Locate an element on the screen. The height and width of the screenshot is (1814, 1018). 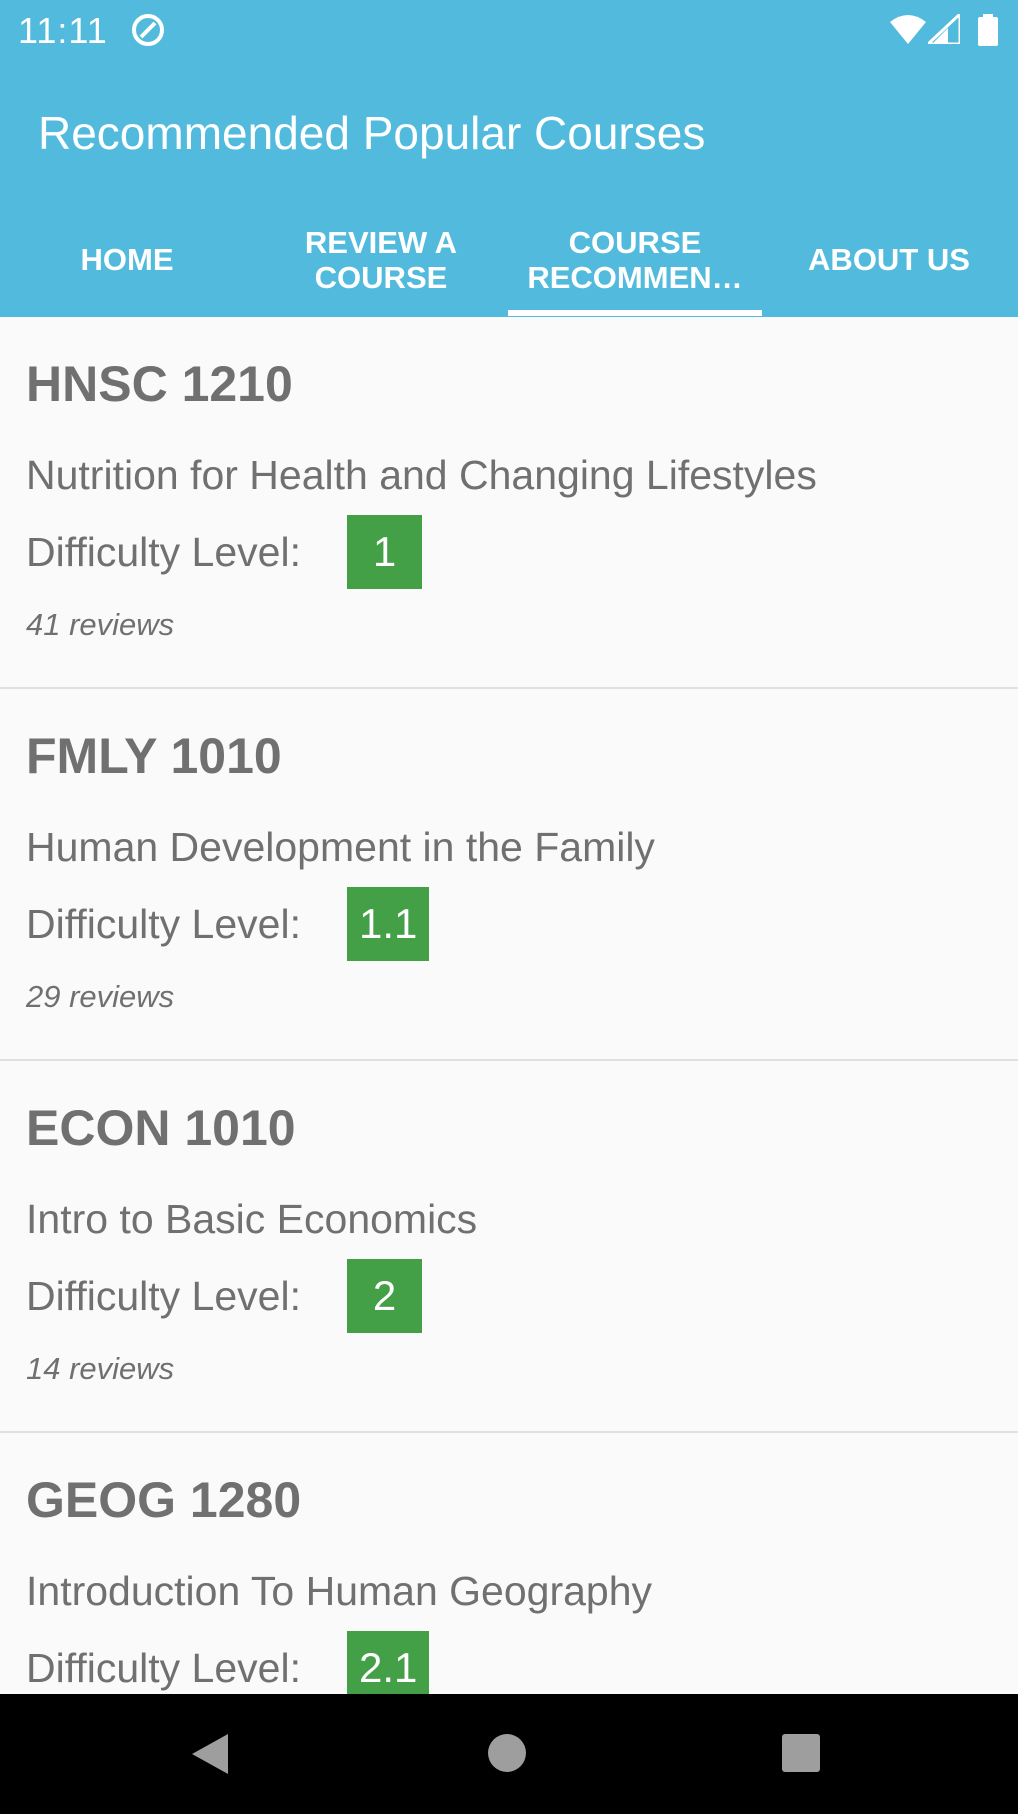
course-code: HNSC 1210 is located at coordinates (159, 384).